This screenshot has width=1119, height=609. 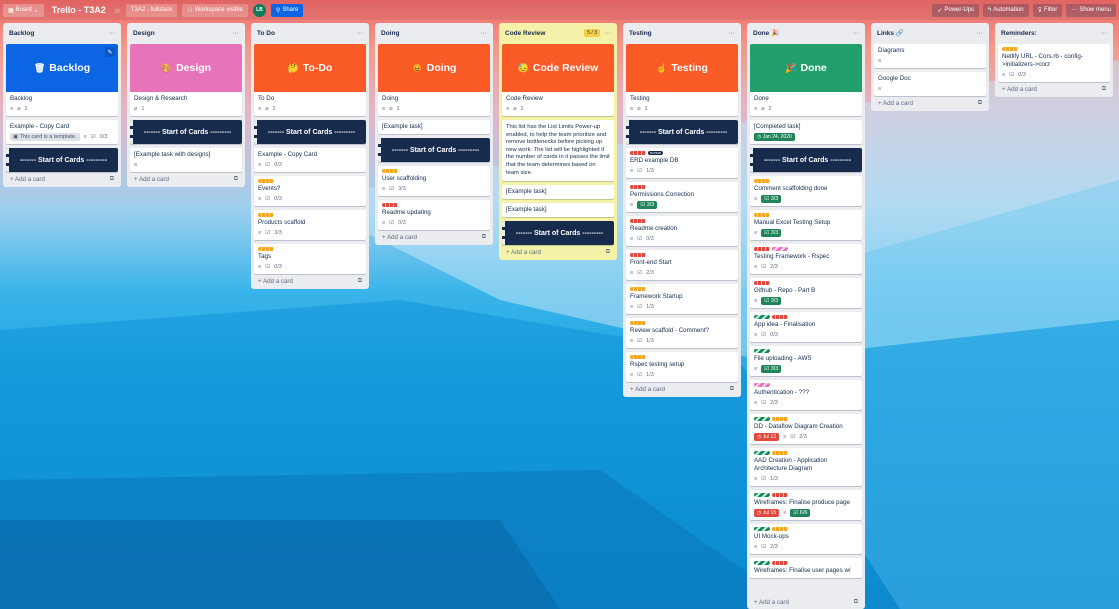 What do you see at coordinates (1054, 33) in the screenshot?
I see `list-header: Reminders: ···` at bounding box center [1054, 33].